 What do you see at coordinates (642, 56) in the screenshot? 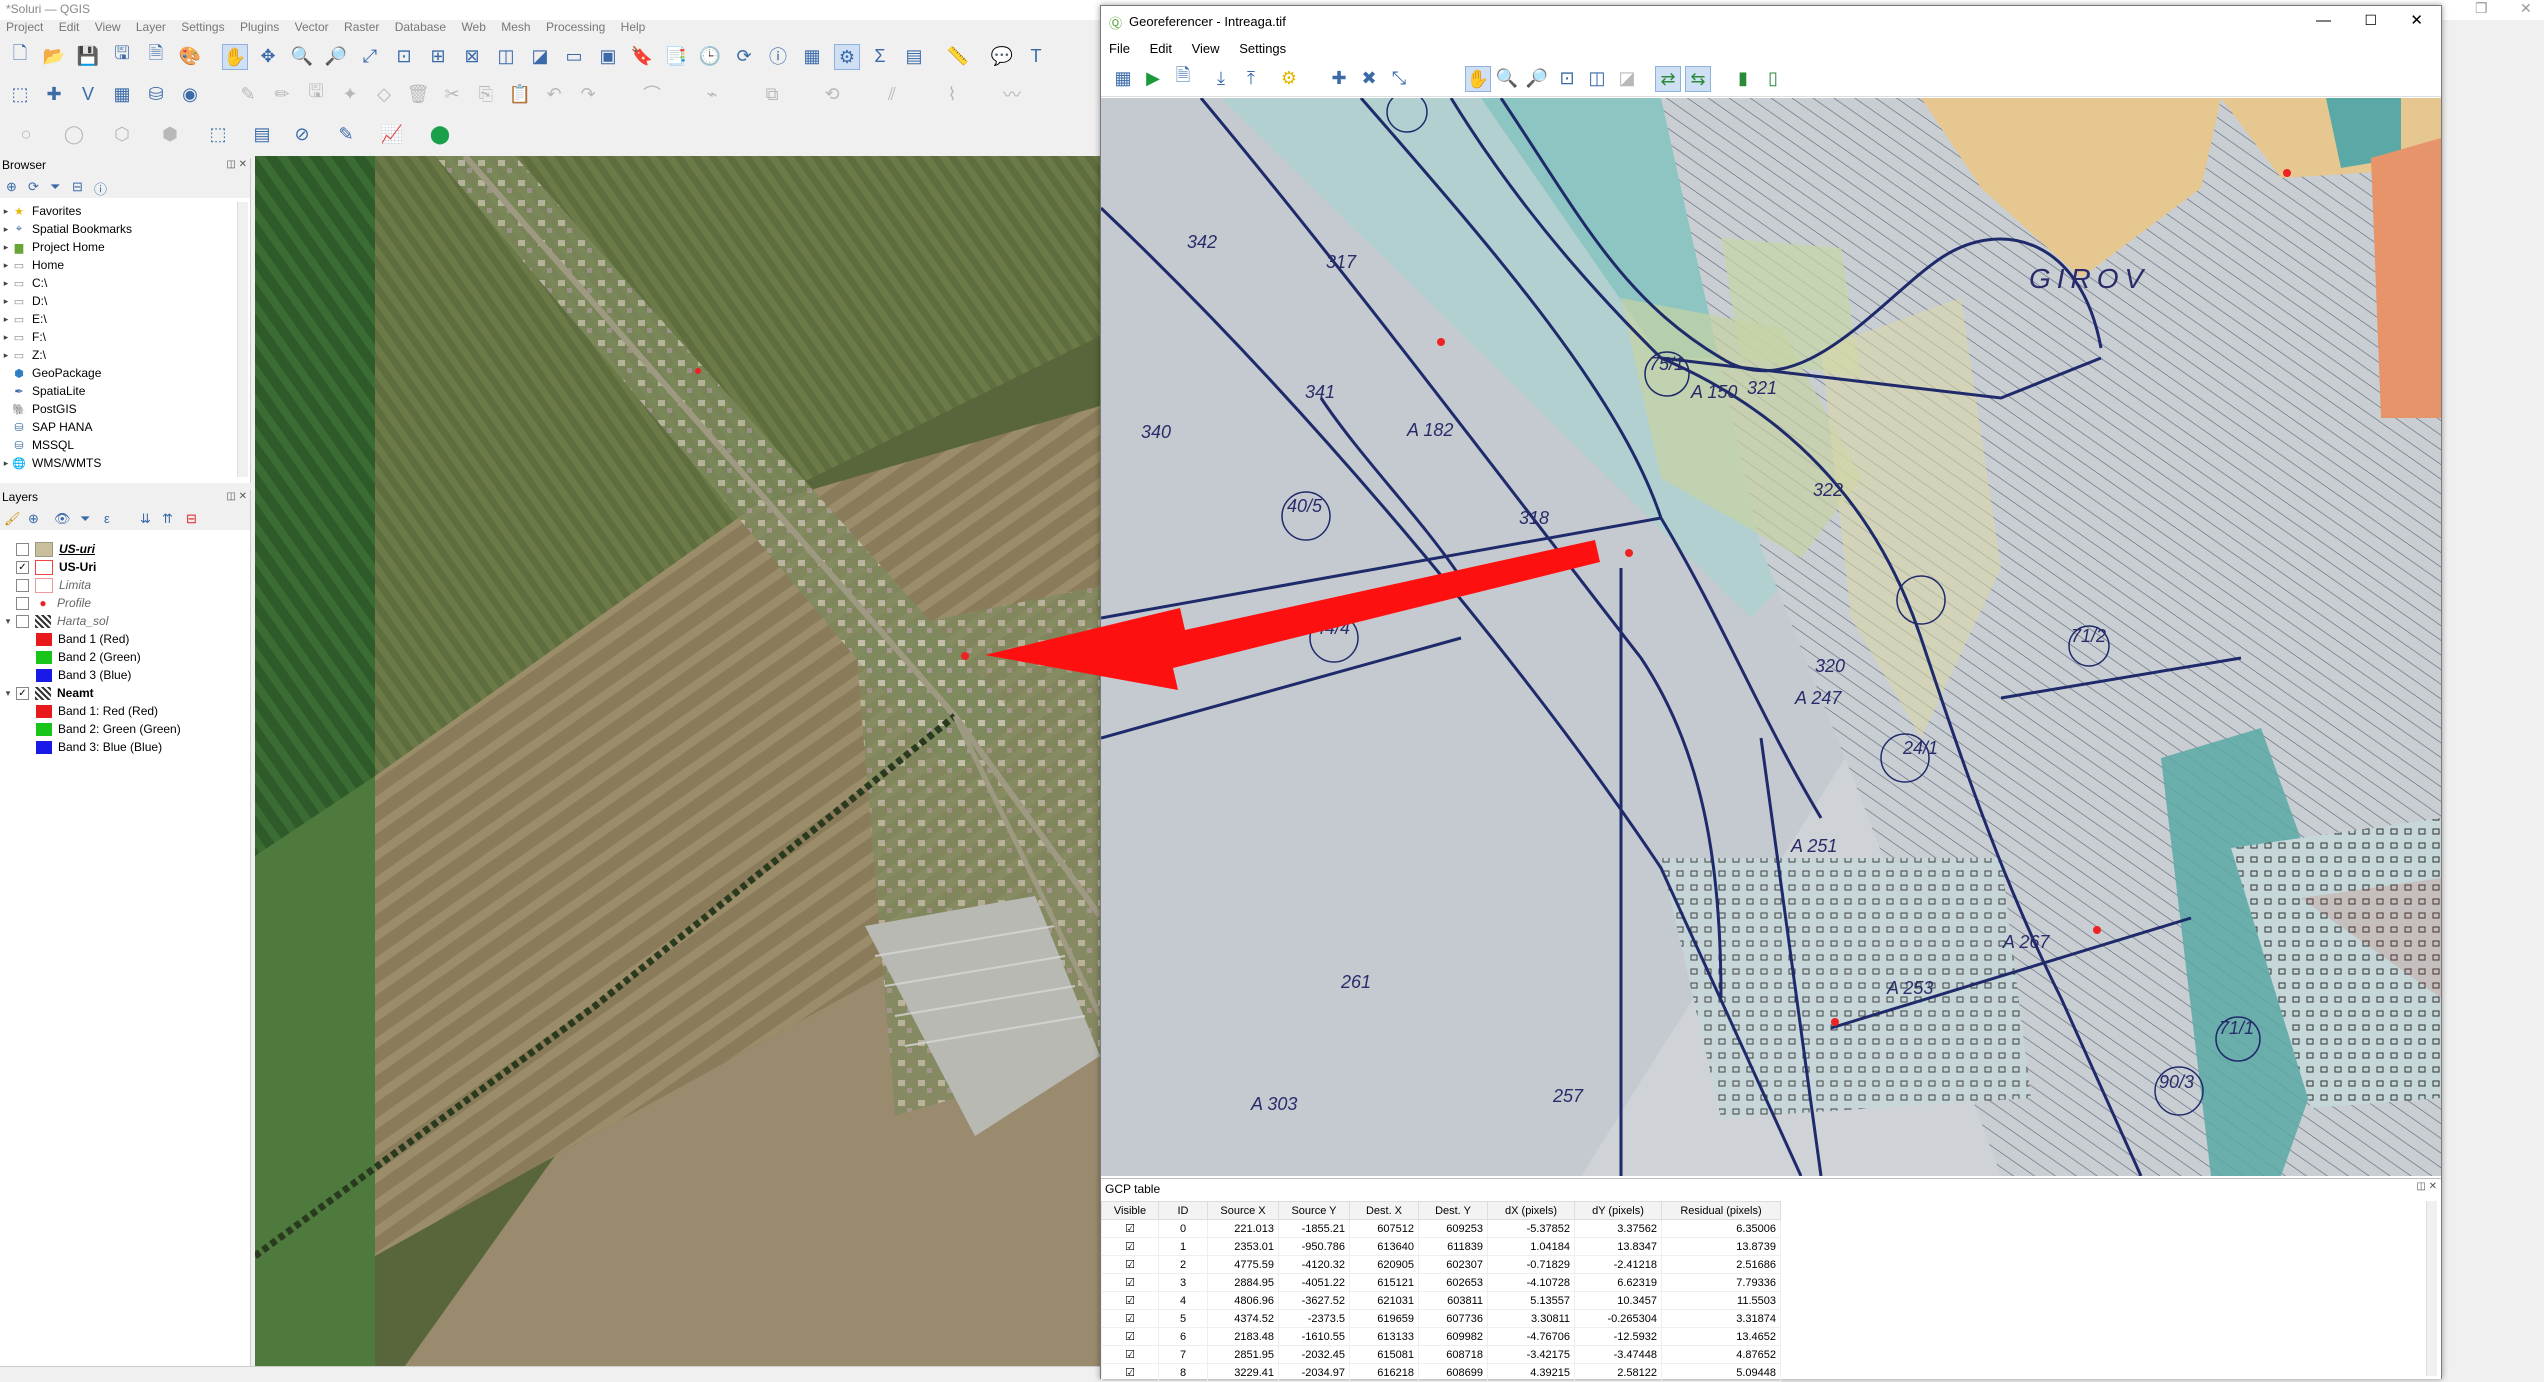
I see `bookmark-icon: 🔖` at bounding box center [642, 56].